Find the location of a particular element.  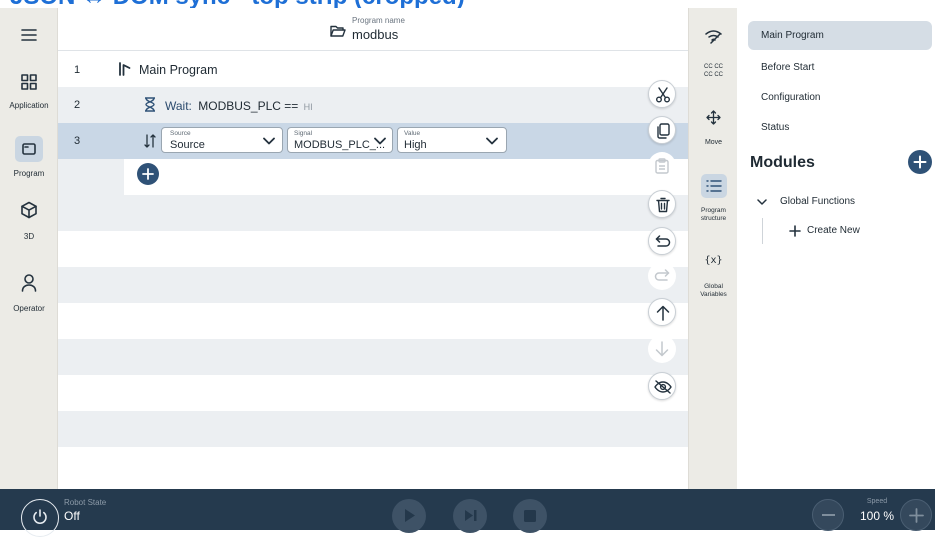

wait-statement: Wait: MODBUS_PLC == HI is located at coordinates (239, 106).